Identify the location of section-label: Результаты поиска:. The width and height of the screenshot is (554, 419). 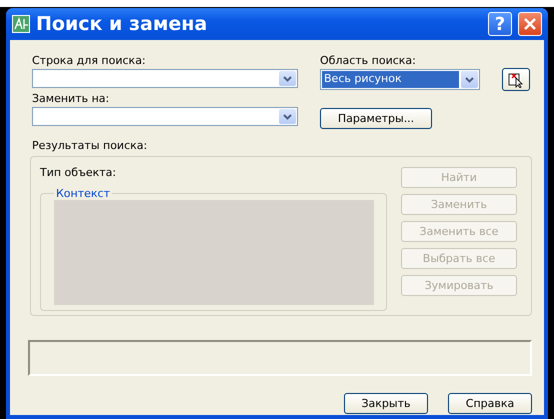
(89, 145).